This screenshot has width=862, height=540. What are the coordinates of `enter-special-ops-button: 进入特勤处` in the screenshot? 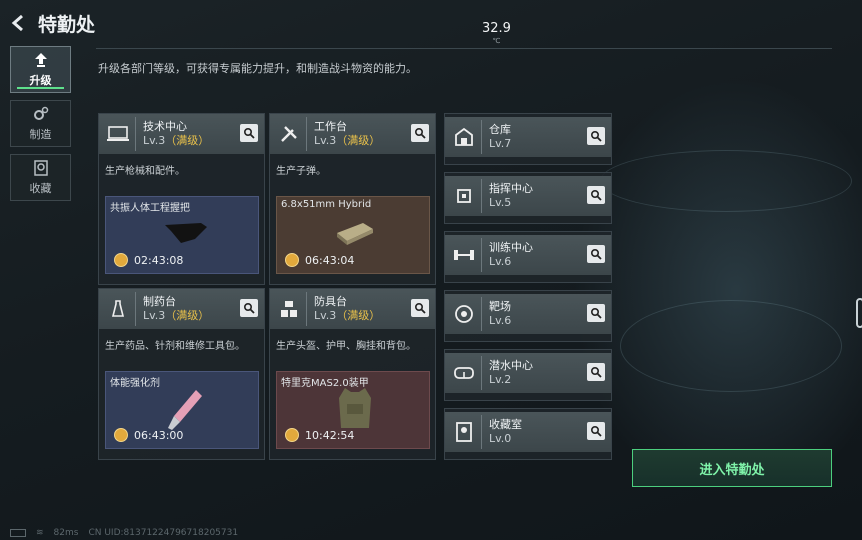 It's located at (732, 468).